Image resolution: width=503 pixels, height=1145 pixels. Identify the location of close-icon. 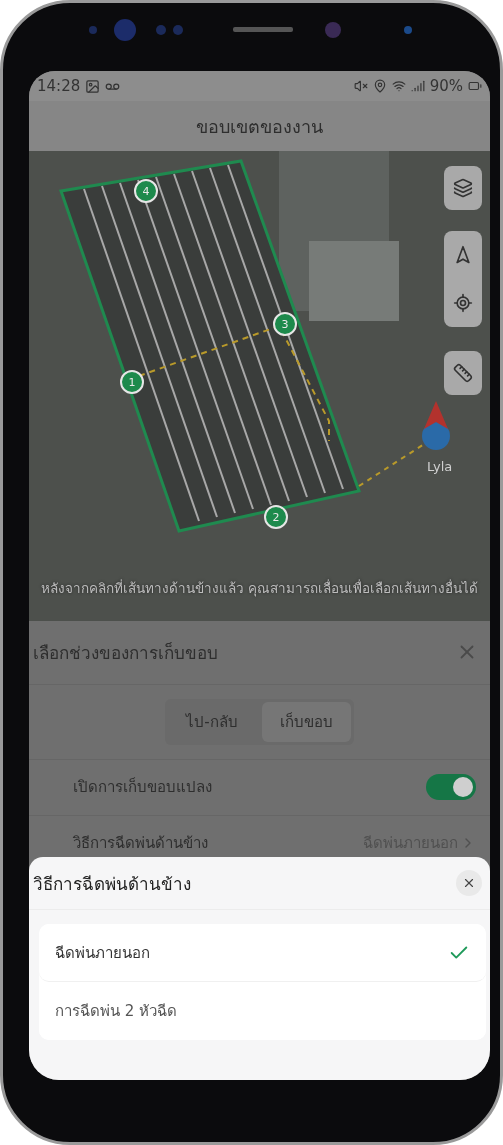
(469, 883).